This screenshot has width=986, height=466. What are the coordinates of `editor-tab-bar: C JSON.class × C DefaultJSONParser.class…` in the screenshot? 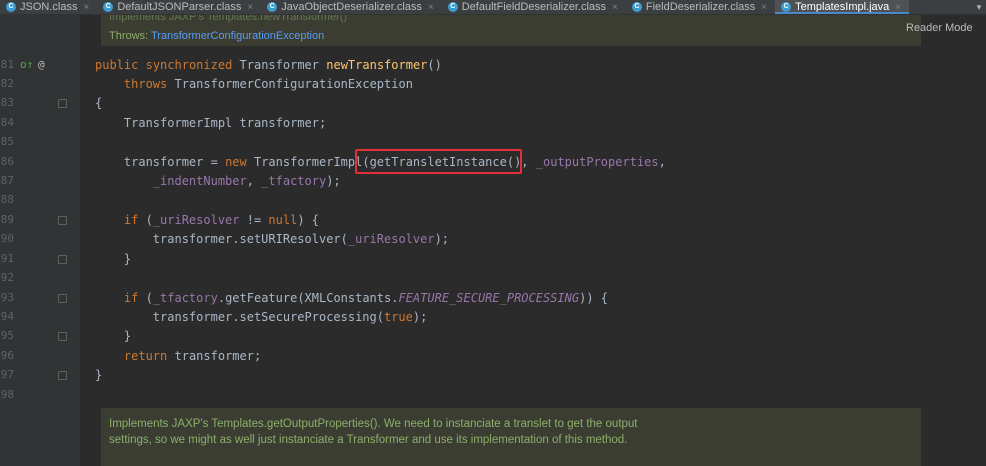 It's located at (493, 7).